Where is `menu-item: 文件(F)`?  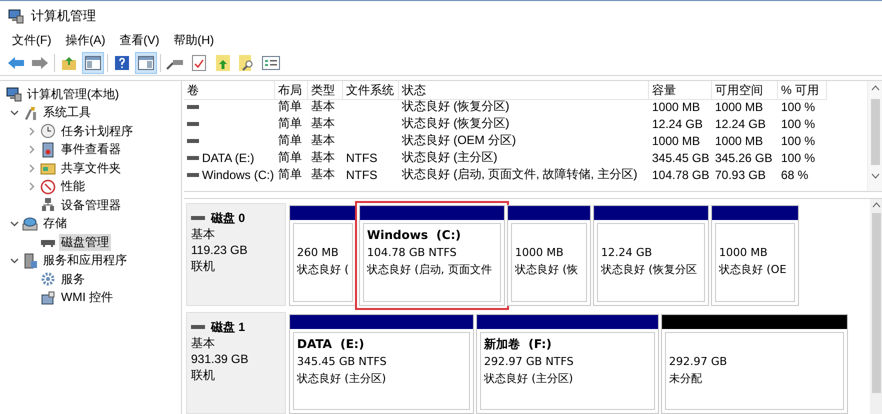
menu-item: 文件(F) is located at coordinates (32, 40).